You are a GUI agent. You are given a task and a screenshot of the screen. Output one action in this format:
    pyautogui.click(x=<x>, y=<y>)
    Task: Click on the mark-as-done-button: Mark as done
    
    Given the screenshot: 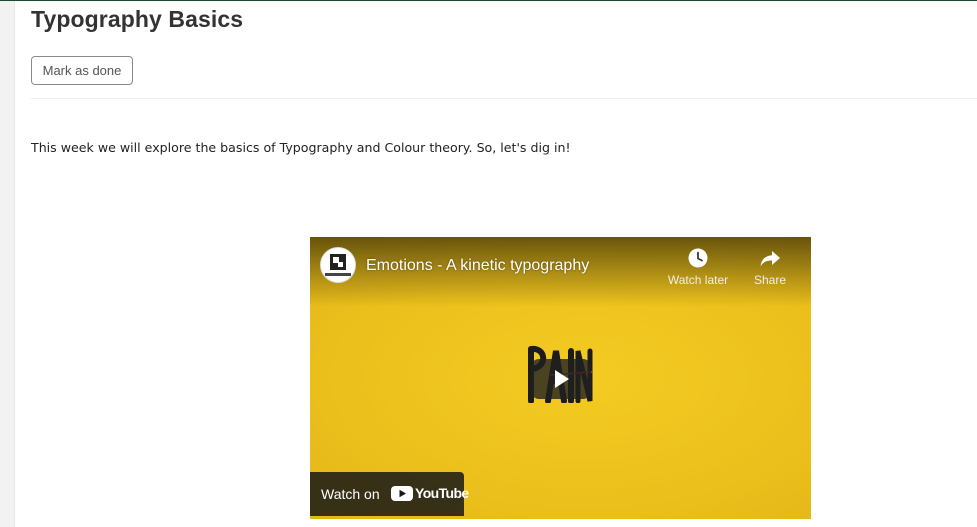 What is the action you would take?
    pyautogui.click(x=82, y=70)
    